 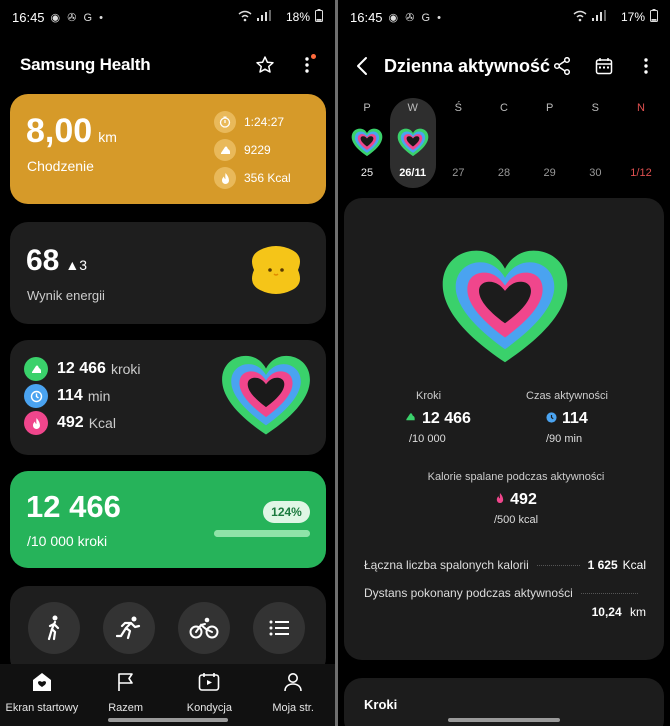 I want to click on steps-metric-value: 12 466, so click(x=446, y=418).